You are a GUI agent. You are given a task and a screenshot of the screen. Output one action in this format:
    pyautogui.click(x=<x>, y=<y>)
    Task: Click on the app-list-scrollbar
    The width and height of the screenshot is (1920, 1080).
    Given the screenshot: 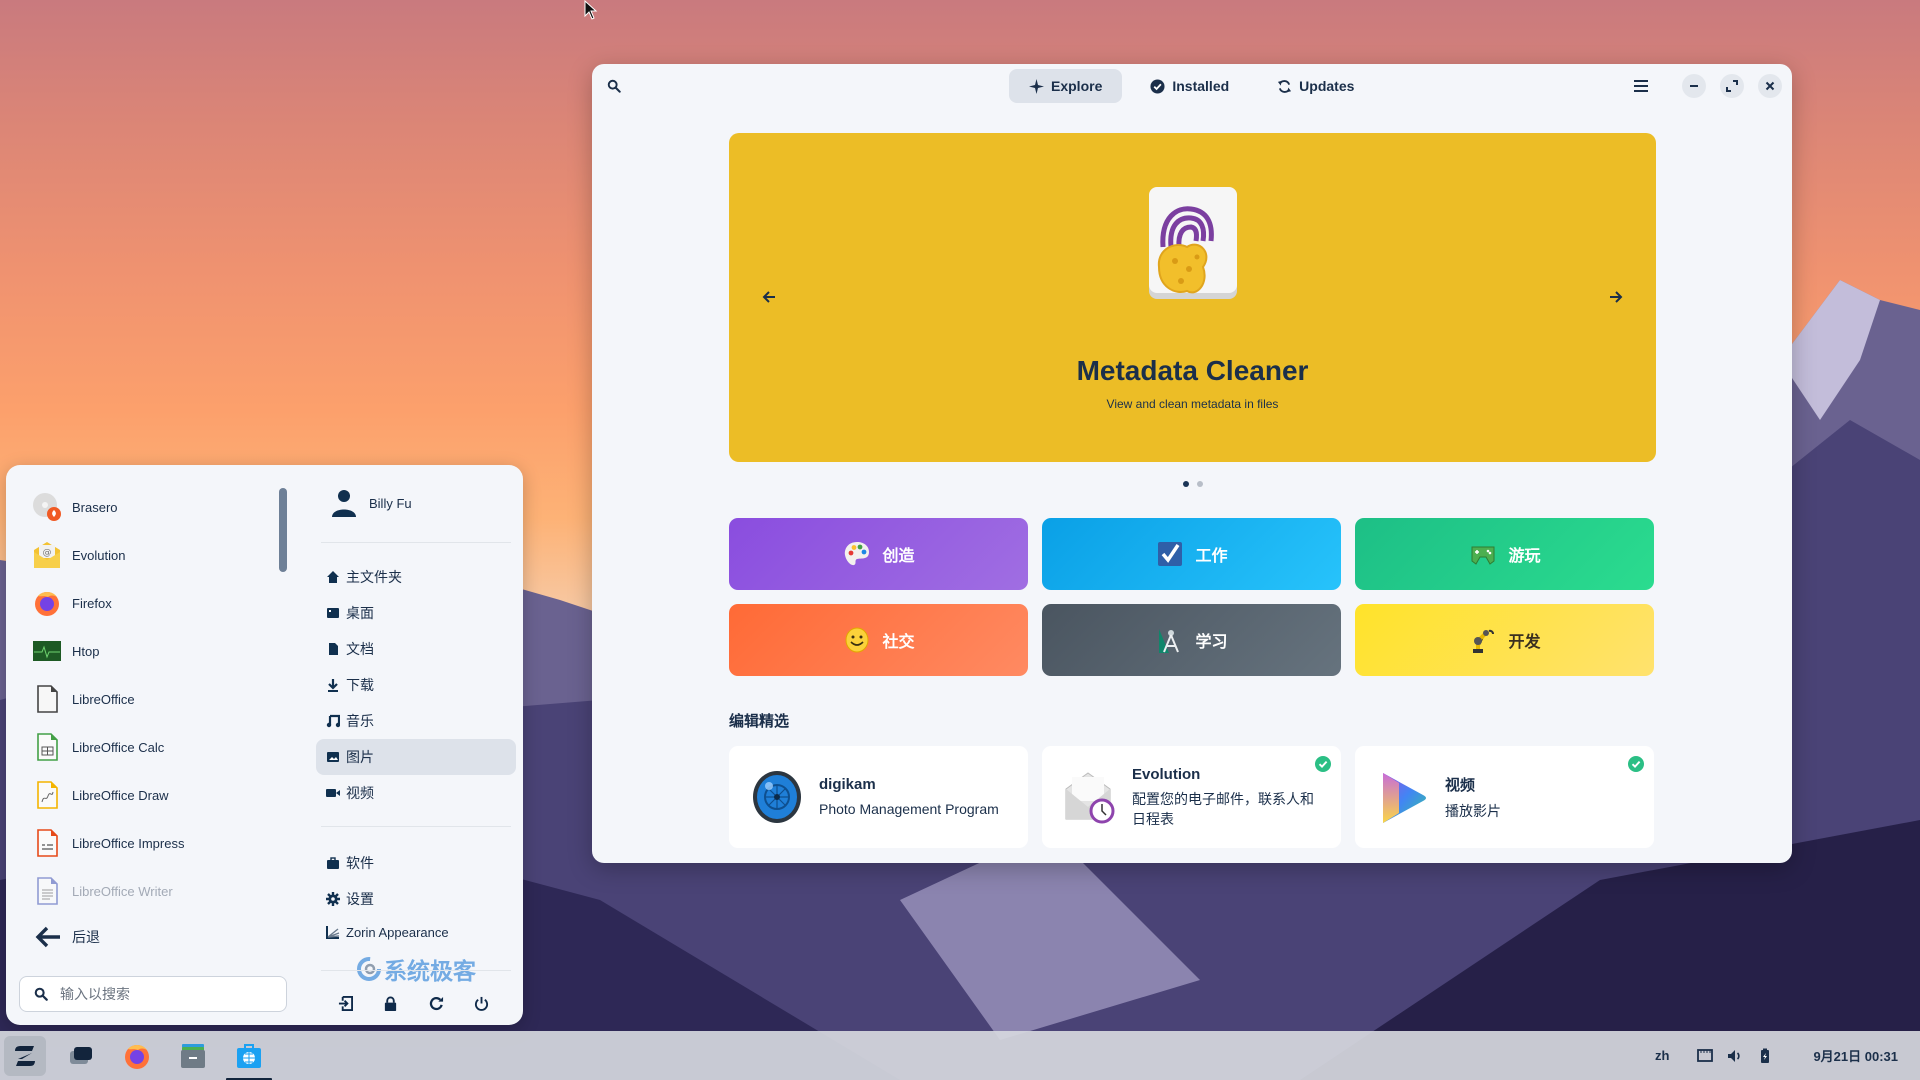 What is the action you would take?
    pyautogui.click(x=283, y=530)
    